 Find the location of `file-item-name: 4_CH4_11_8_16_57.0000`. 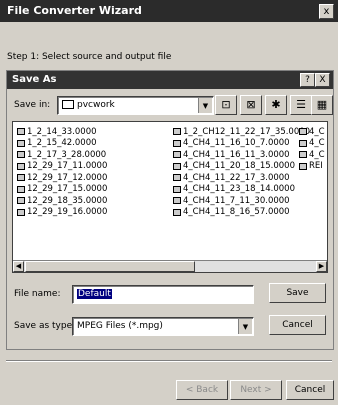

file-item-name: 4_CH4_11_8_16_57.0000 is located at coordinates (236, 212).